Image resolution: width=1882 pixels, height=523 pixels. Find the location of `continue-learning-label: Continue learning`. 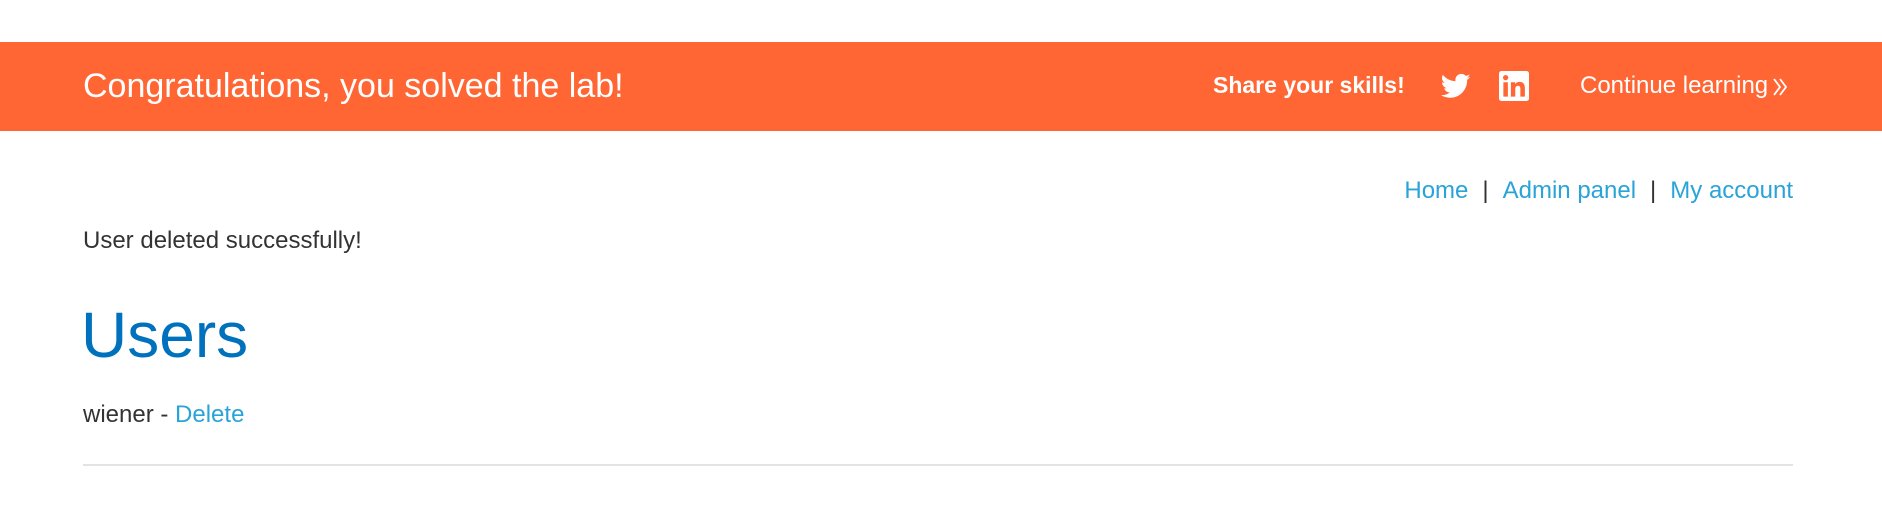

continue-learning-label: Continue learning is located at coordinates (1674, 85).